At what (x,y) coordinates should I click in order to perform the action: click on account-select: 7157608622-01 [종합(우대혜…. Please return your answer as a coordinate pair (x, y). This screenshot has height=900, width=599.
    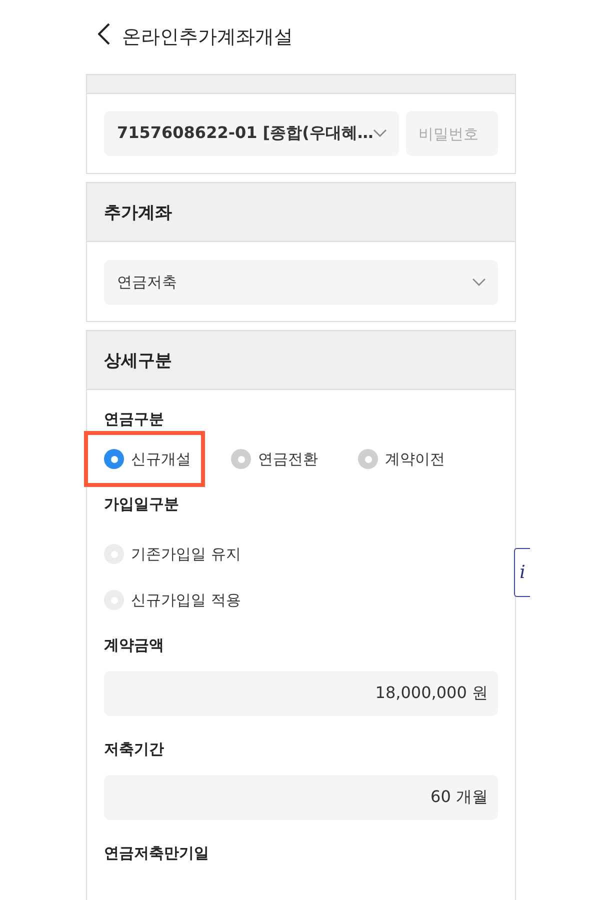
    Looking at the image, I should click on (252, 133).